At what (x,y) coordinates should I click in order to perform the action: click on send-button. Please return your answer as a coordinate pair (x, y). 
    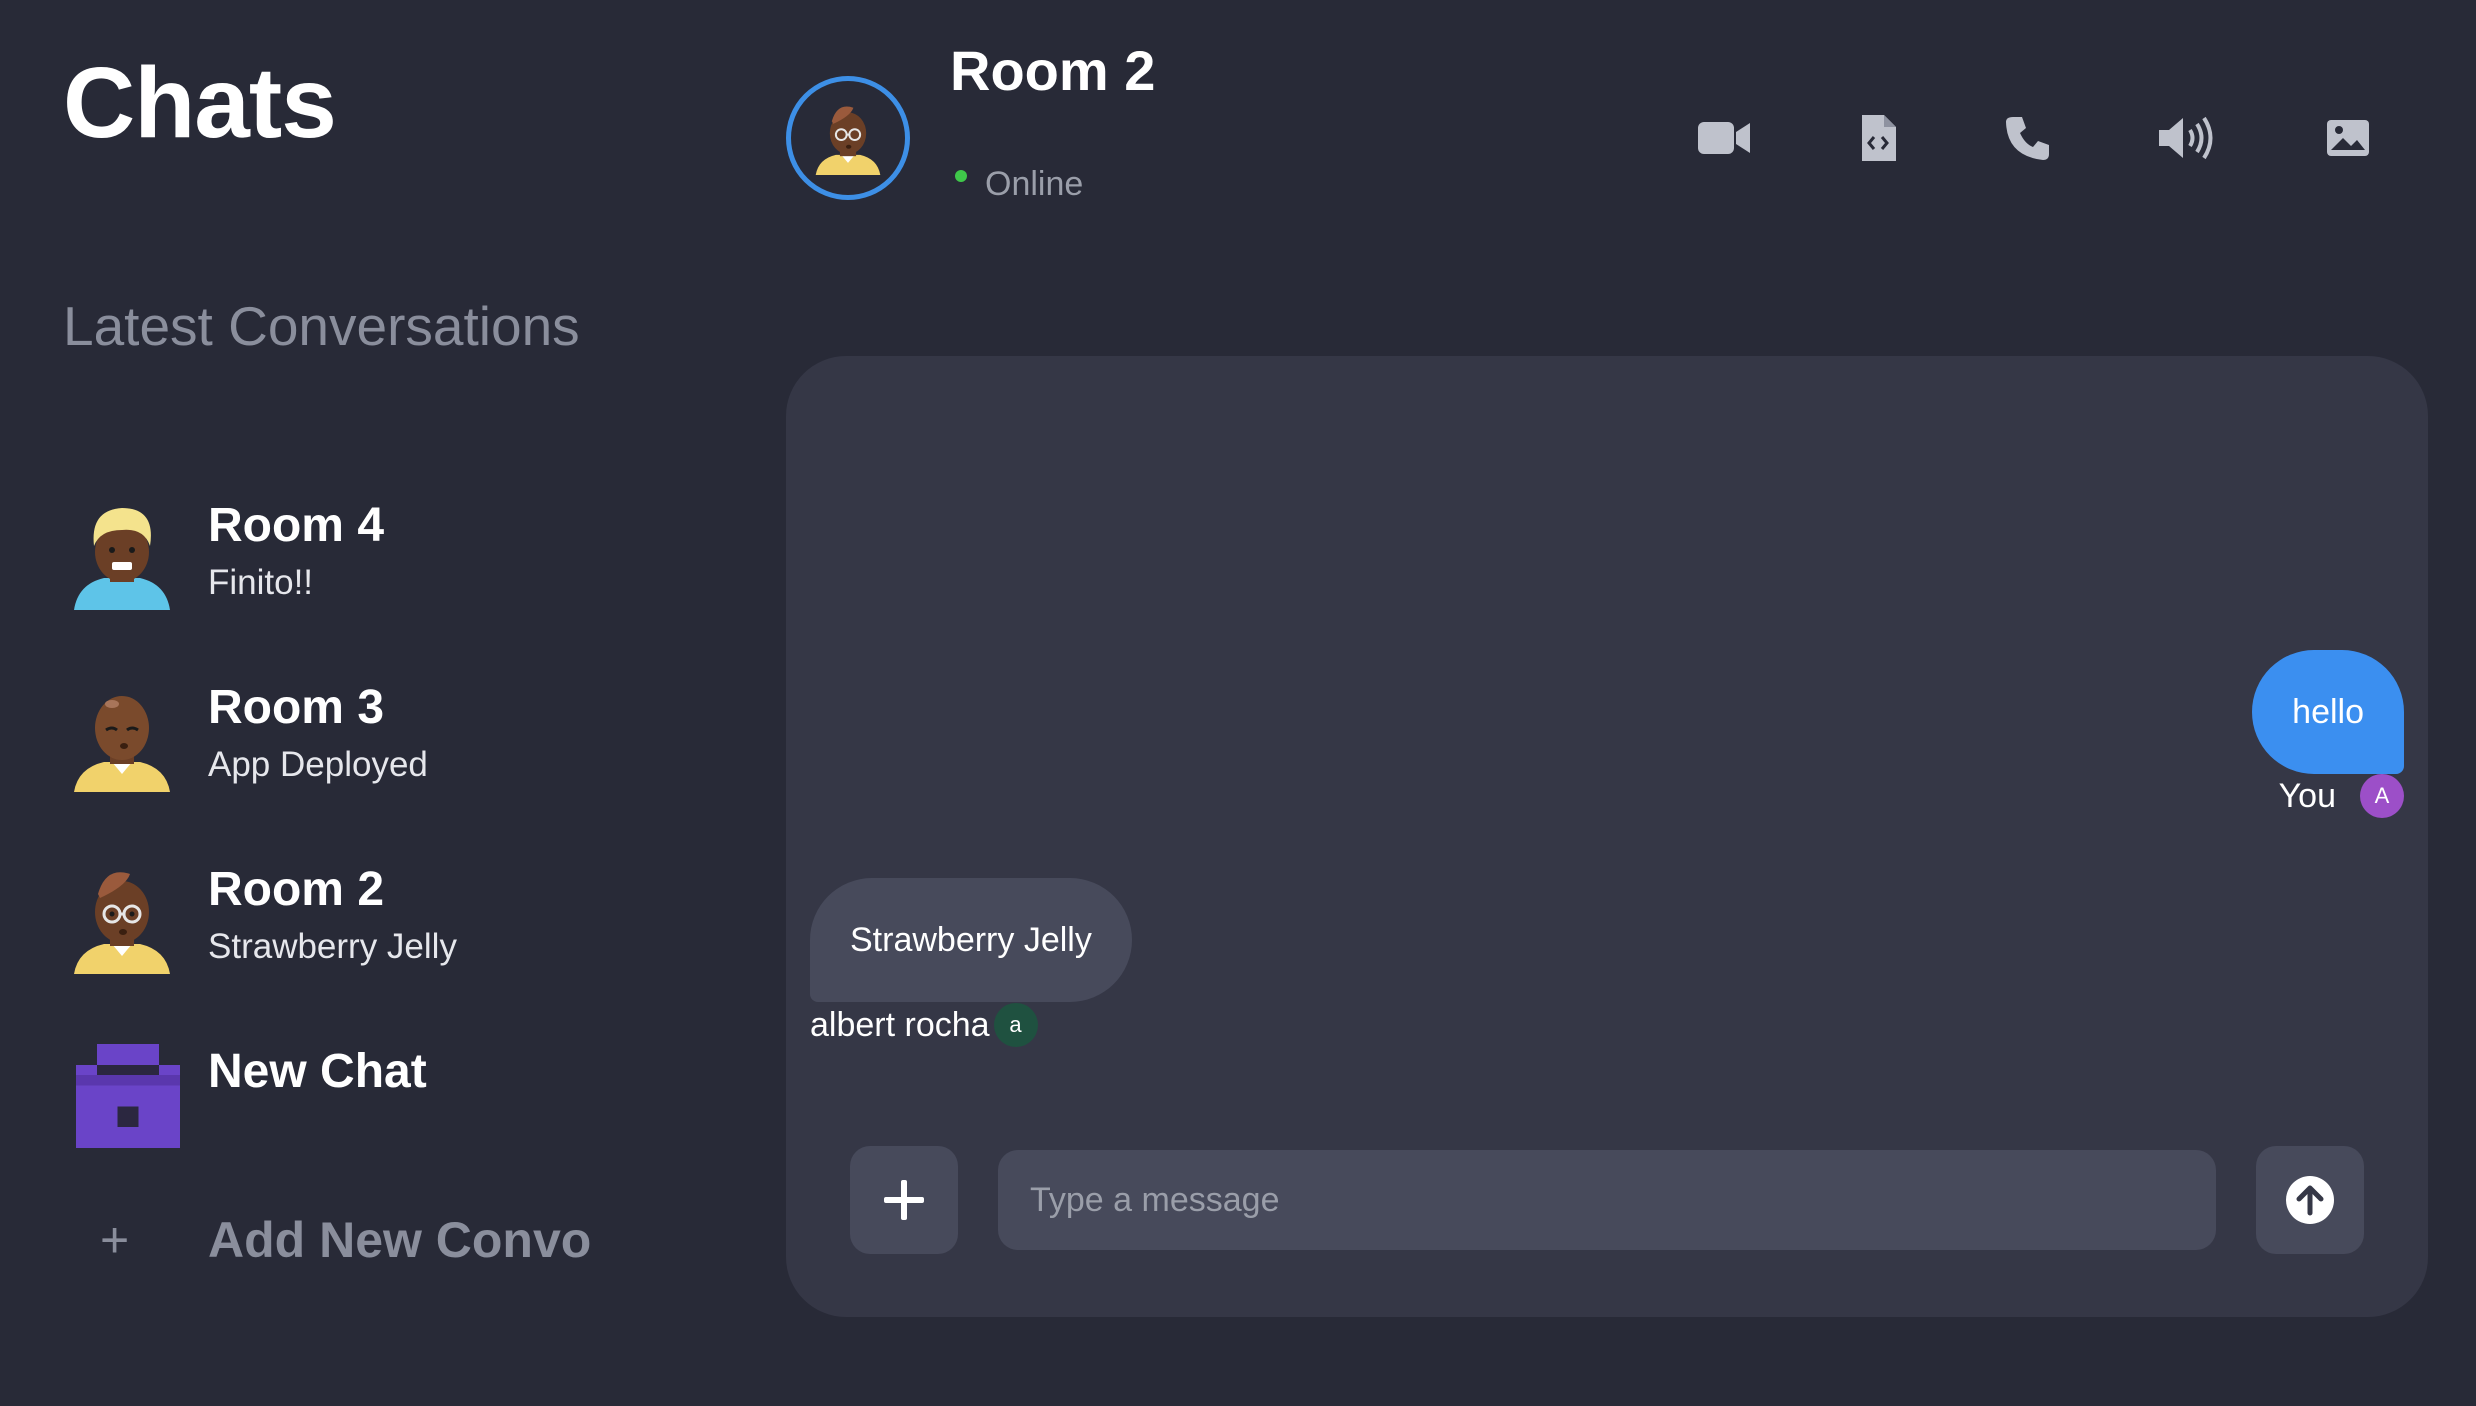
    Looking at the image, I should click on (2310, 1200).